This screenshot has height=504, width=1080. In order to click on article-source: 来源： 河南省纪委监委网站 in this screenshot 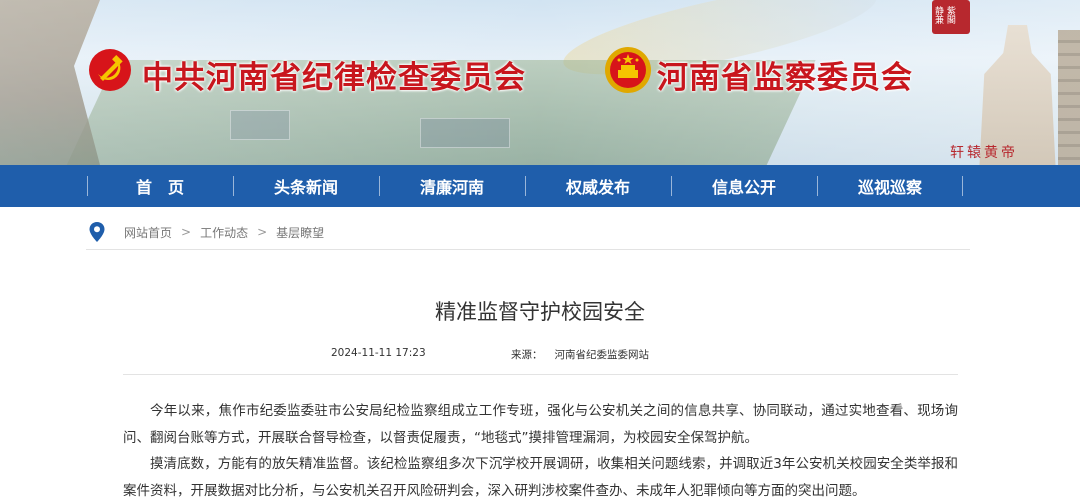, I will do `click(580, 354)`.